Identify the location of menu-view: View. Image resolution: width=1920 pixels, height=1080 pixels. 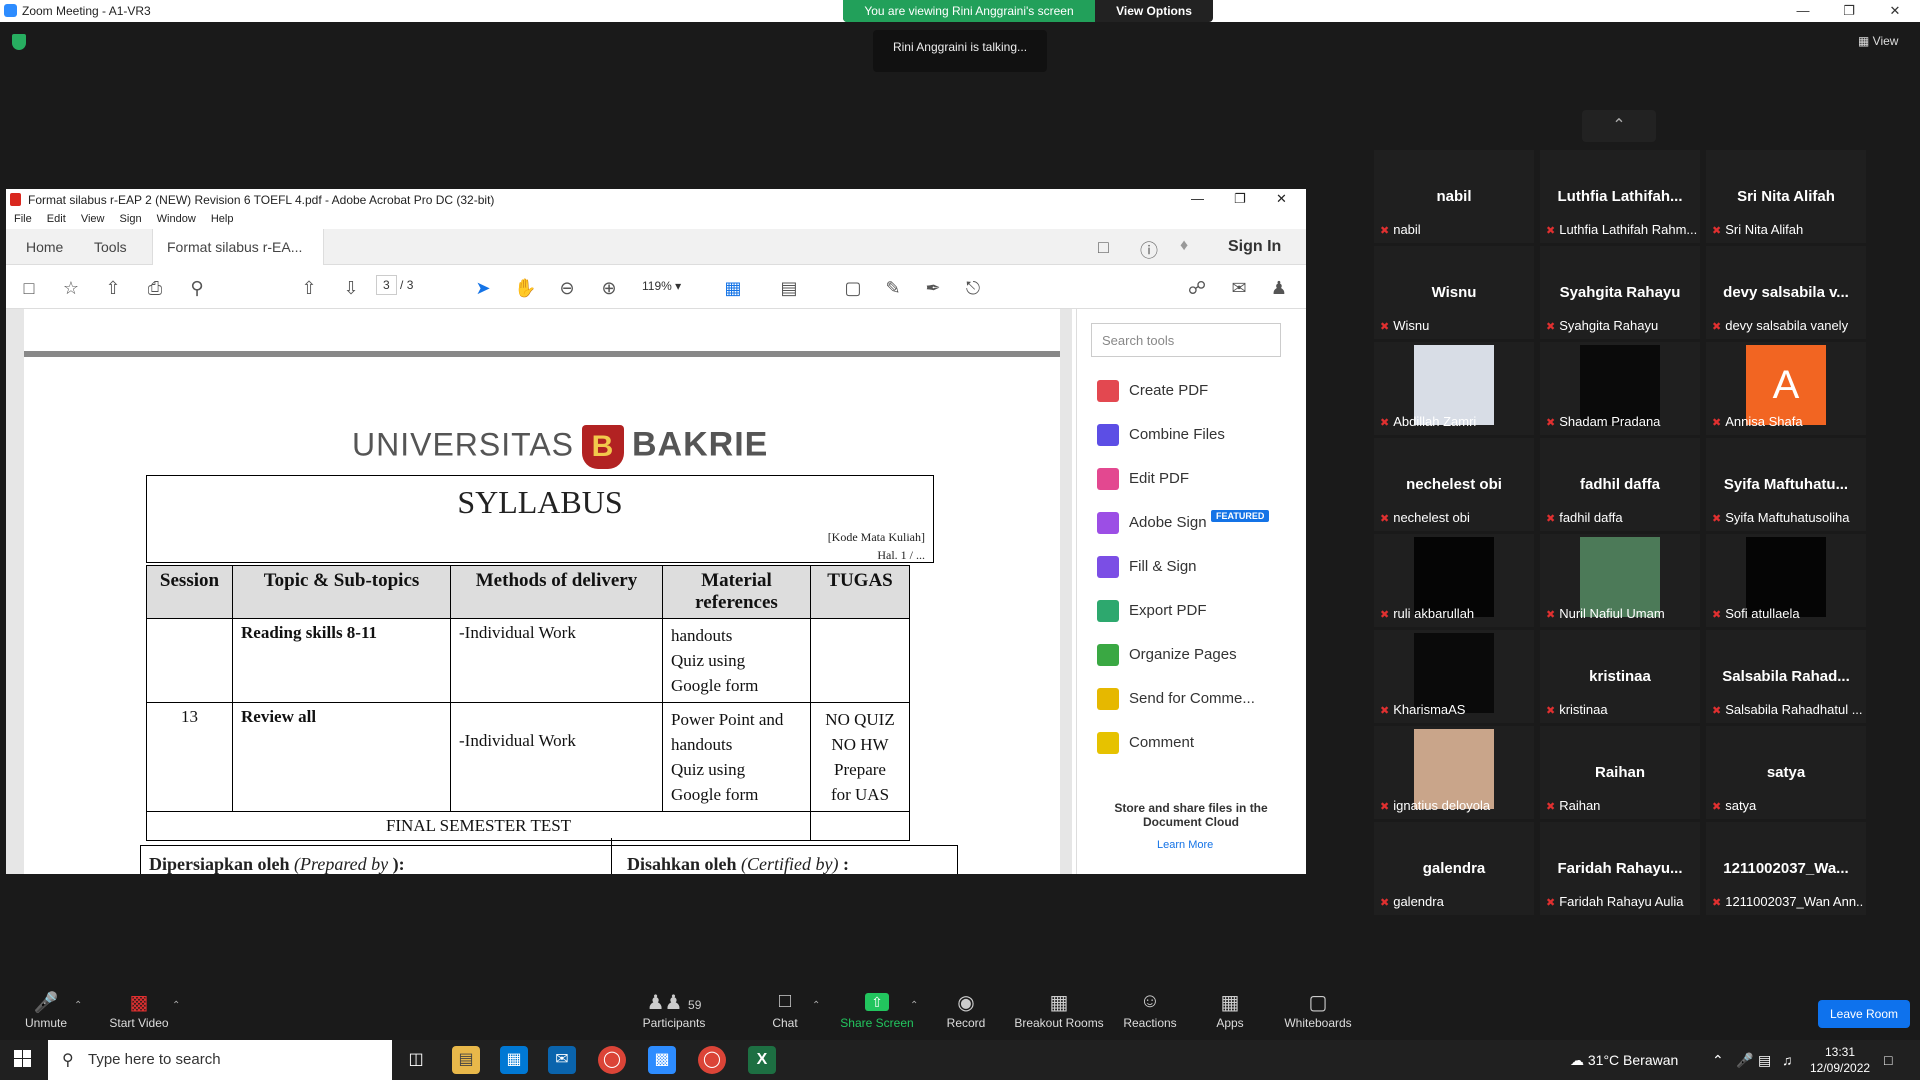
(93, 219).